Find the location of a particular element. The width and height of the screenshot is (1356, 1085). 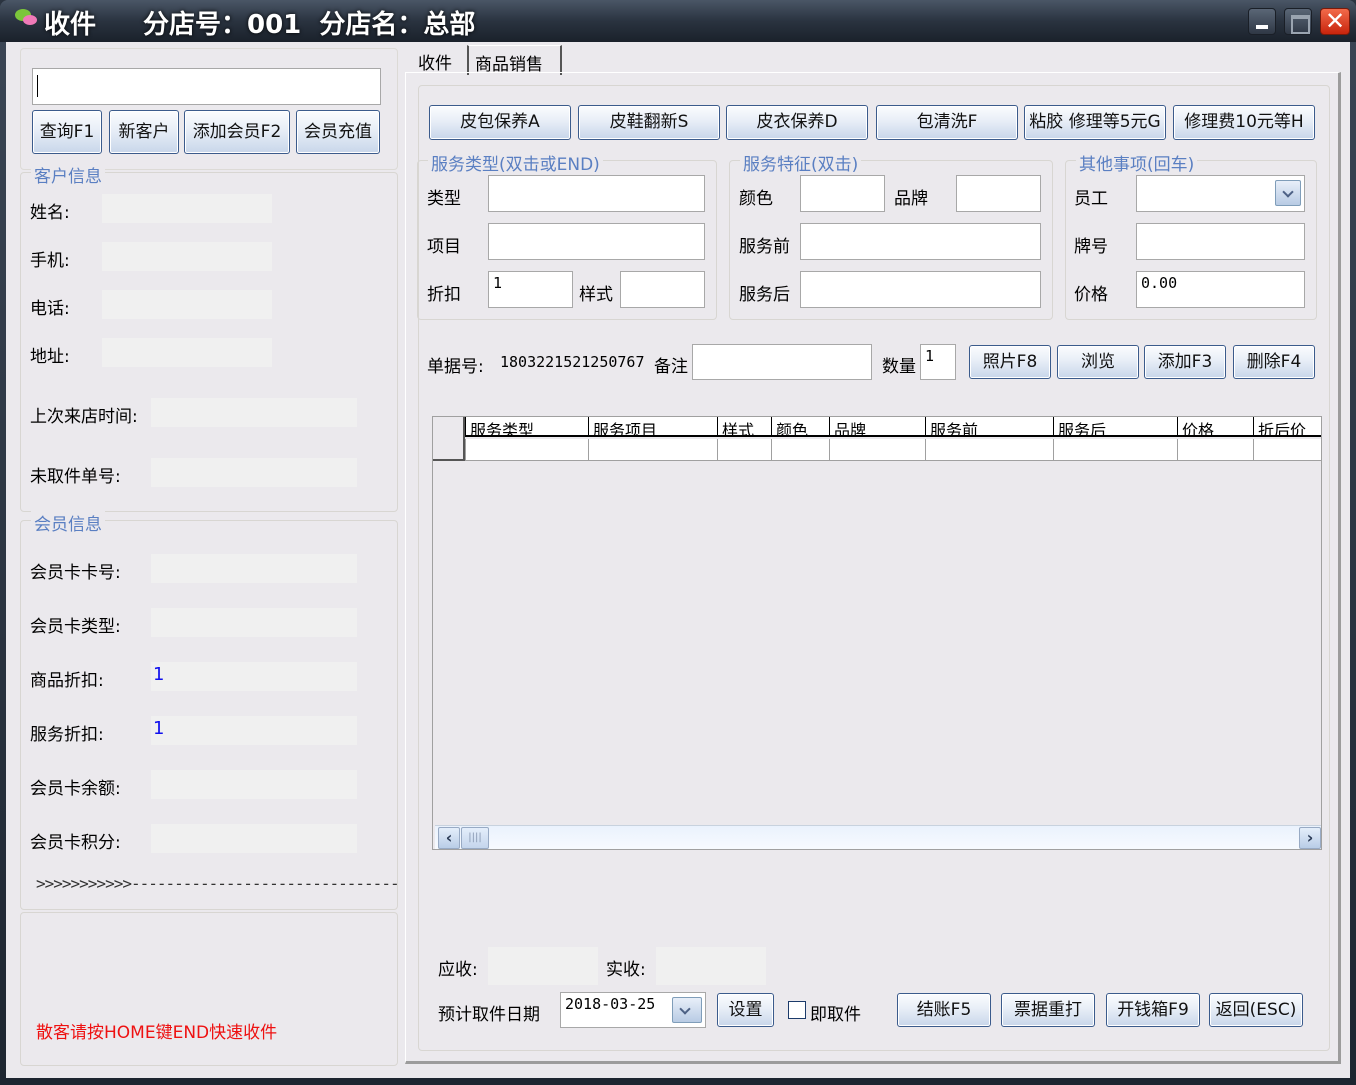

address-label: 地址: is located at coordinates (50, 357).